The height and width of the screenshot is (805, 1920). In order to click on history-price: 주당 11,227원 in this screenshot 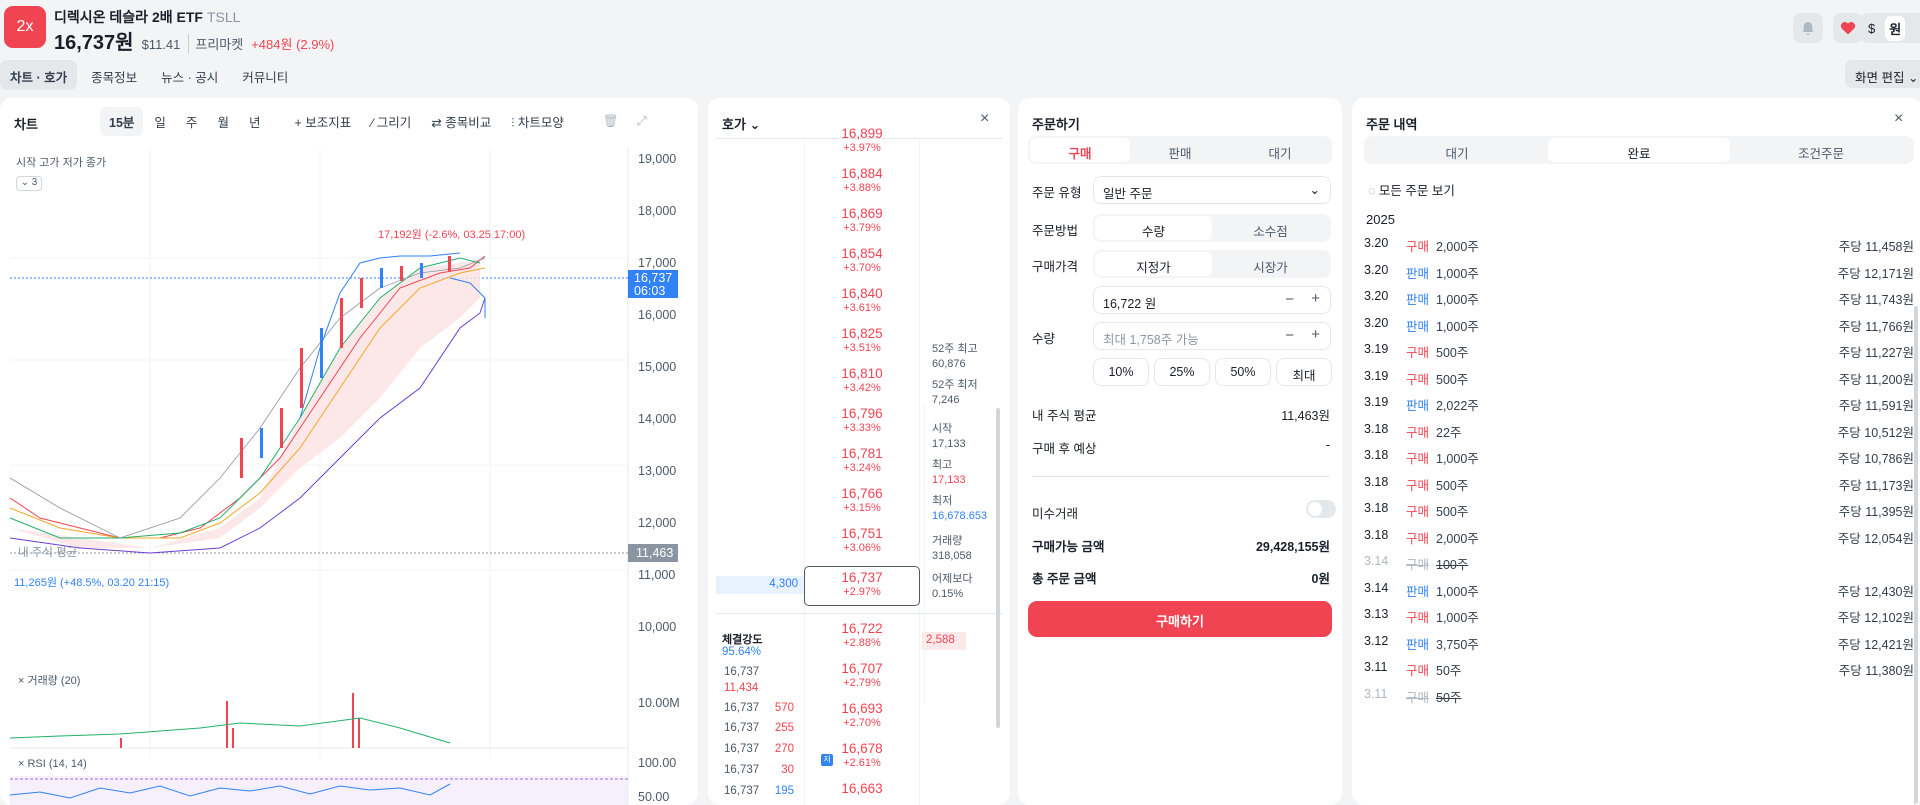, I will do `click(1876, 353)`.